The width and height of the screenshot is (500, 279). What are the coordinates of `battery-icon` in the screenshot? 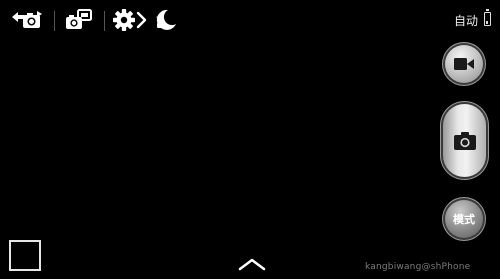 It's located at (487, 17).